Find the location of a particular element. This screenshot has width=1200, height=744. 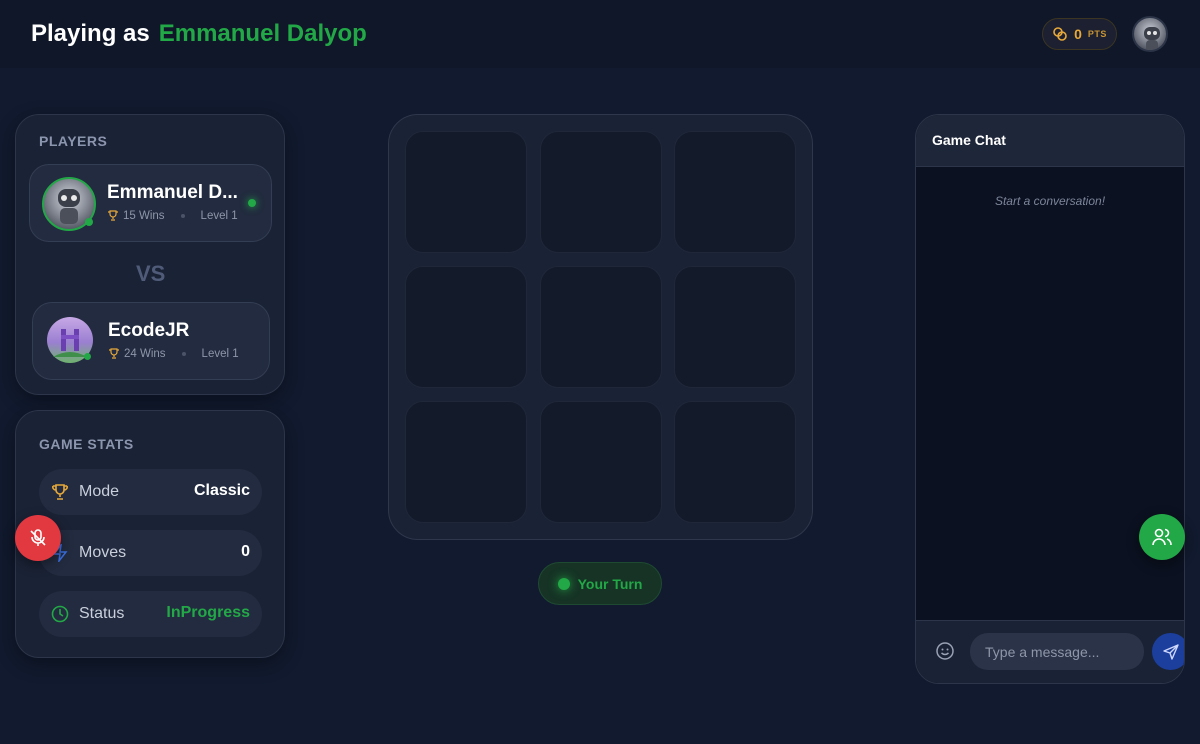

points-value: 0 is located at coordinates (1078, 34).